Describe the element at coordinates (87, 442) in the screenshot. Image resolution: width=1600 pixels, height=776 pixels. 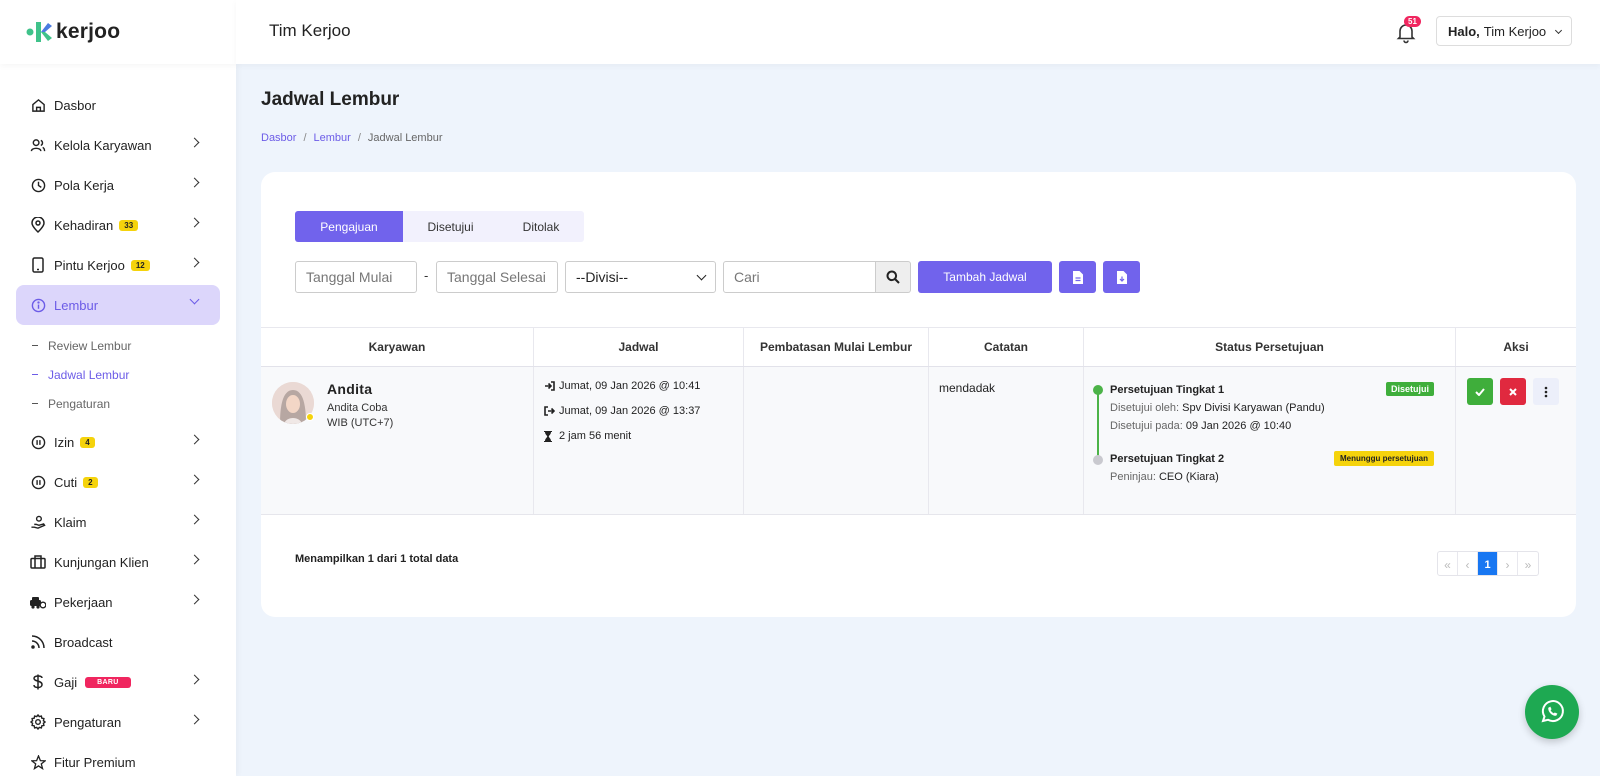
I see `count-badge: 4` at that location.